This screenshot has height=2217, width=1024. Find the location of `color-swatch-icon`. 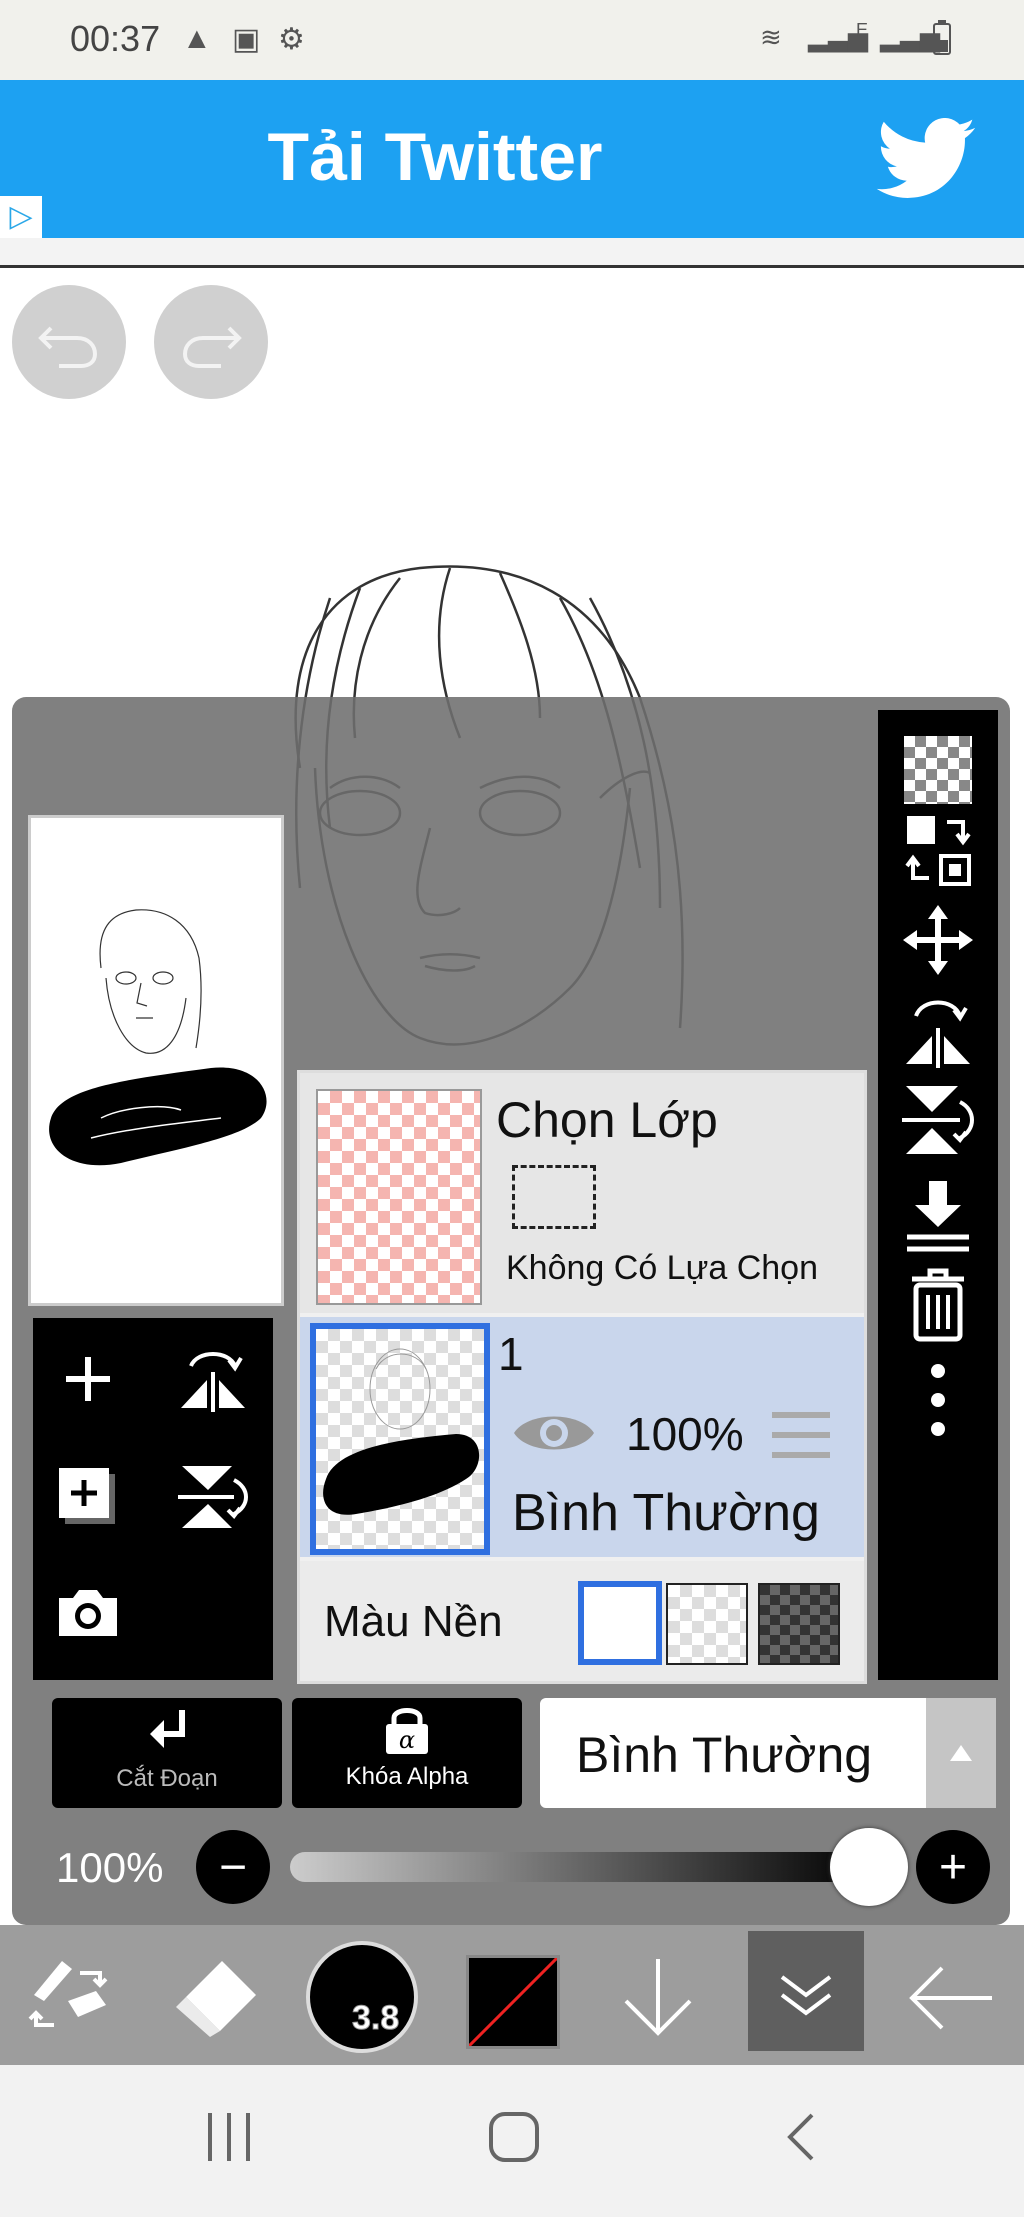

color-swatch-icon is located at coordinates (513, 2002).